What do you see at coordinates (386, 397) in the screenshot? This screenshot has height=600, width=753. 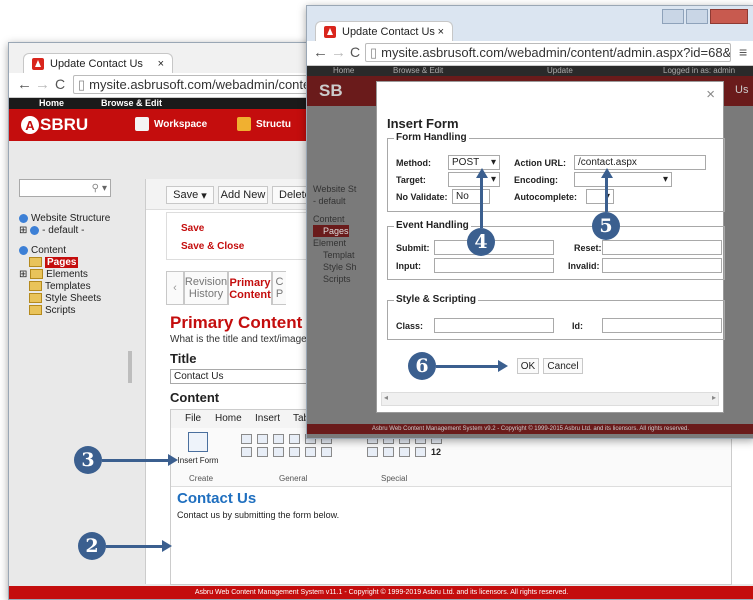 I see `scroll-left-icon: ◂` at bounding box center [386, 397].